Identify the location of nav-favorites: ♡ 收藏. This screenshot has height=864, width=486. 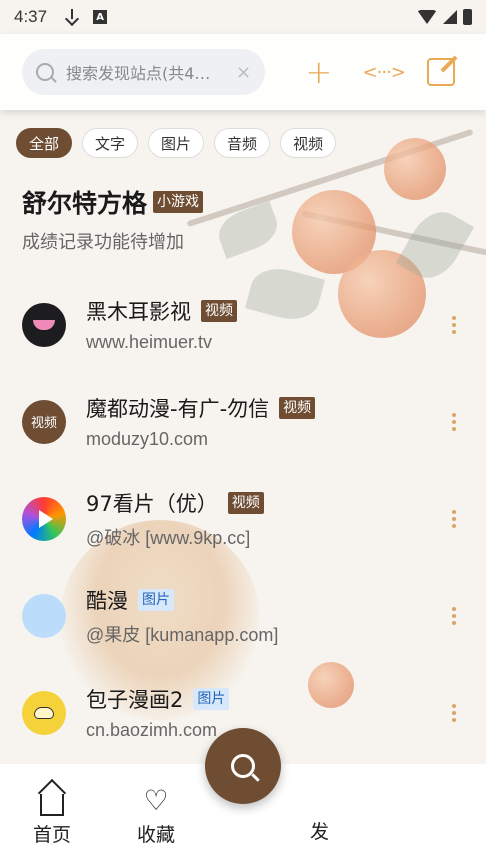
(156, 816).